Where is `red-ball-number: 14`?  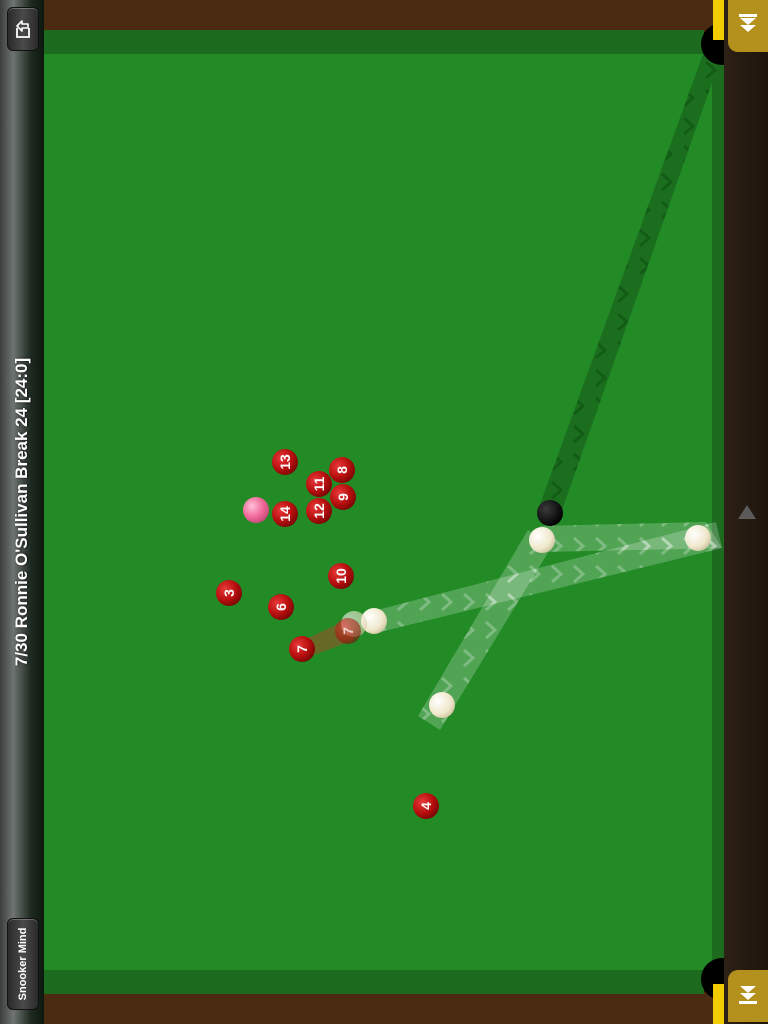 red-ball-number: 14 is located at coordinates (285, 514).